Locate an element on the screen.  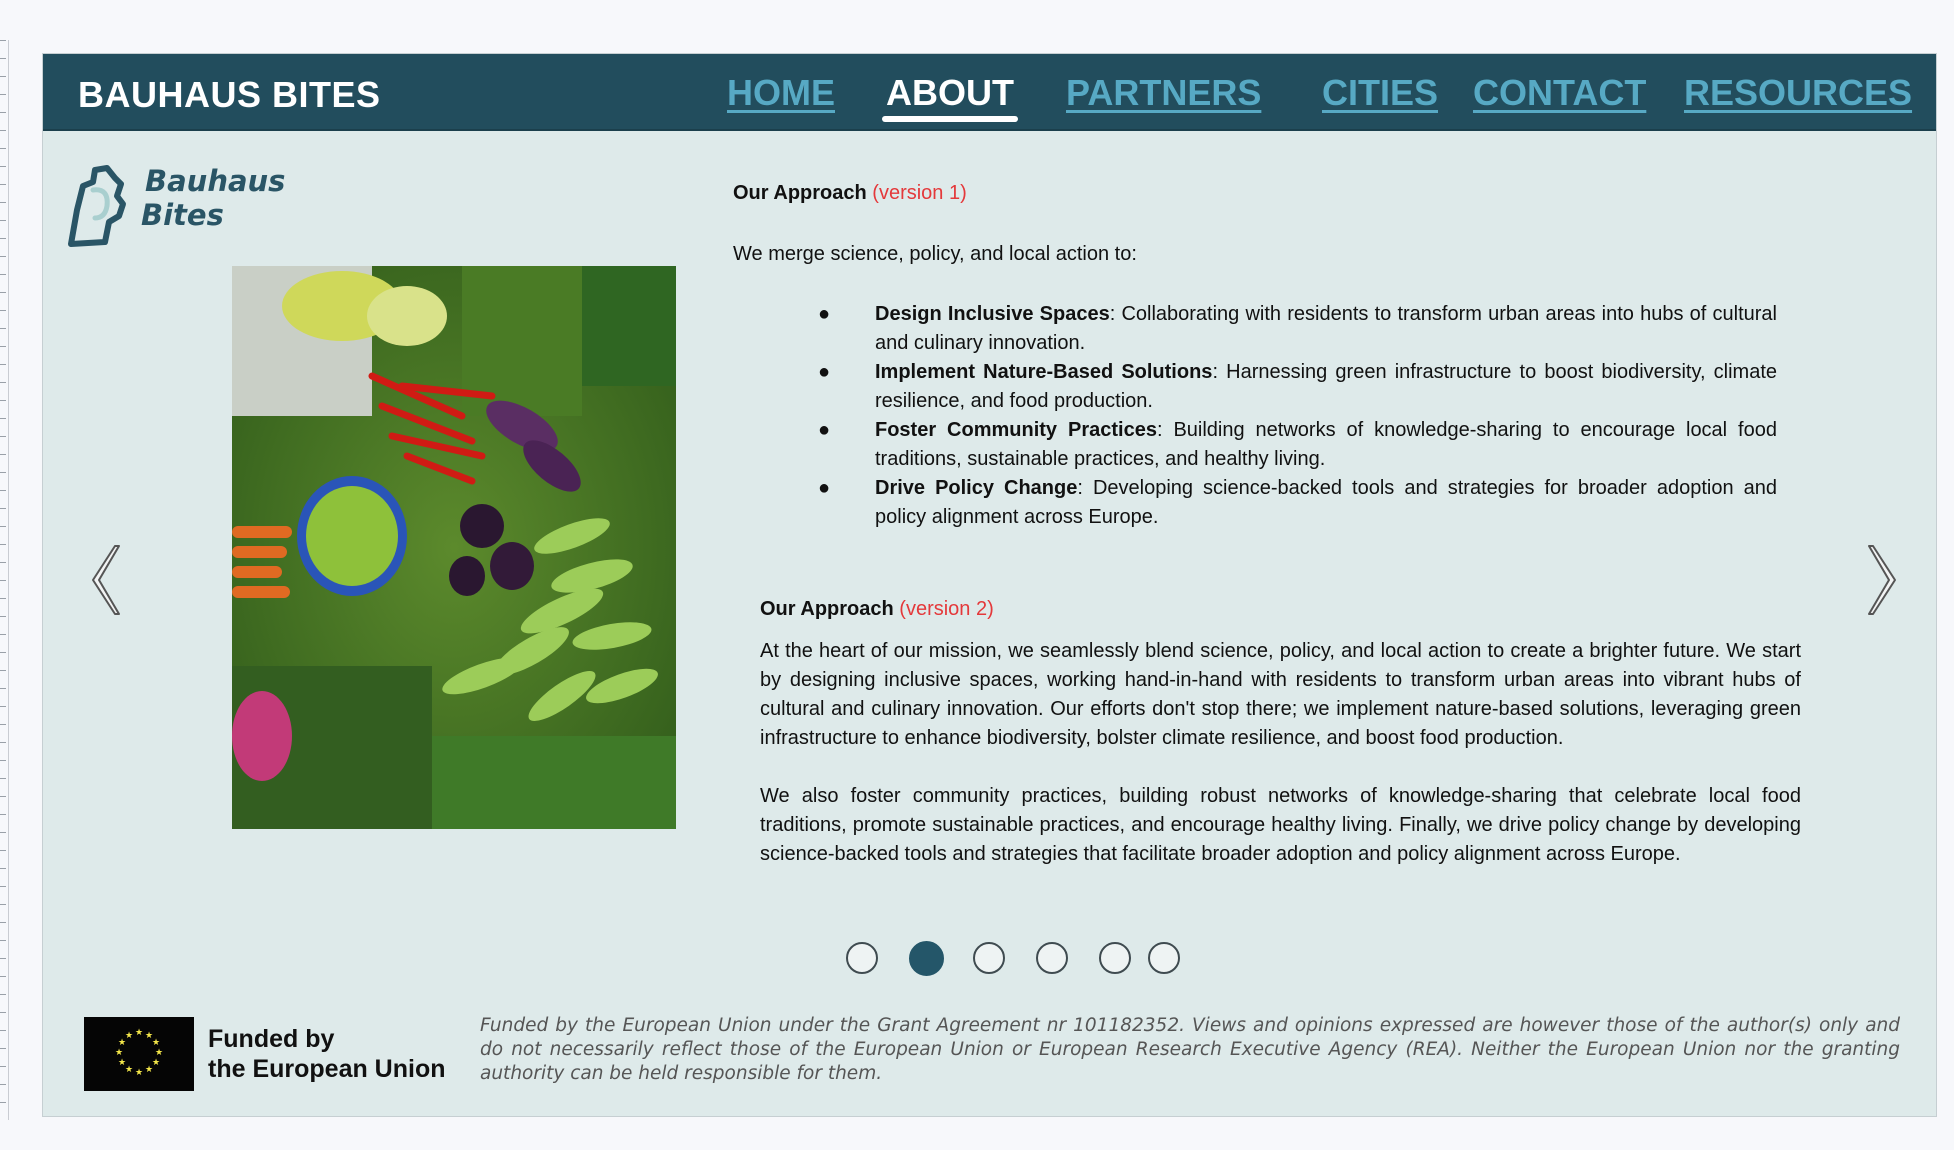
nav-partners: PARTNERS is located at coordinates (1163, 93).